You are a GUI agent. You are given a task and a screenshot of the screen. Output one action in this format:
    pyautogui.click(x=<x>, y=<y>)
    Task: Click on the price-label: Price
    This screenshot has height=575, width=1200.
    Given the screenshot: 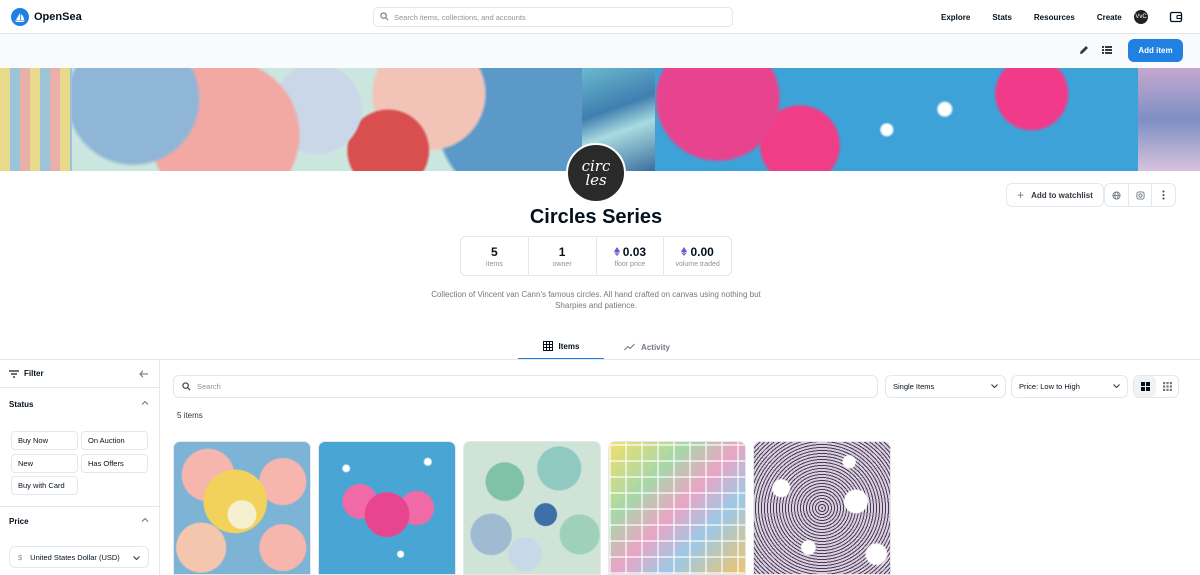 What is the action you would take?
    pyautogui.click(x=19, y=521)
    